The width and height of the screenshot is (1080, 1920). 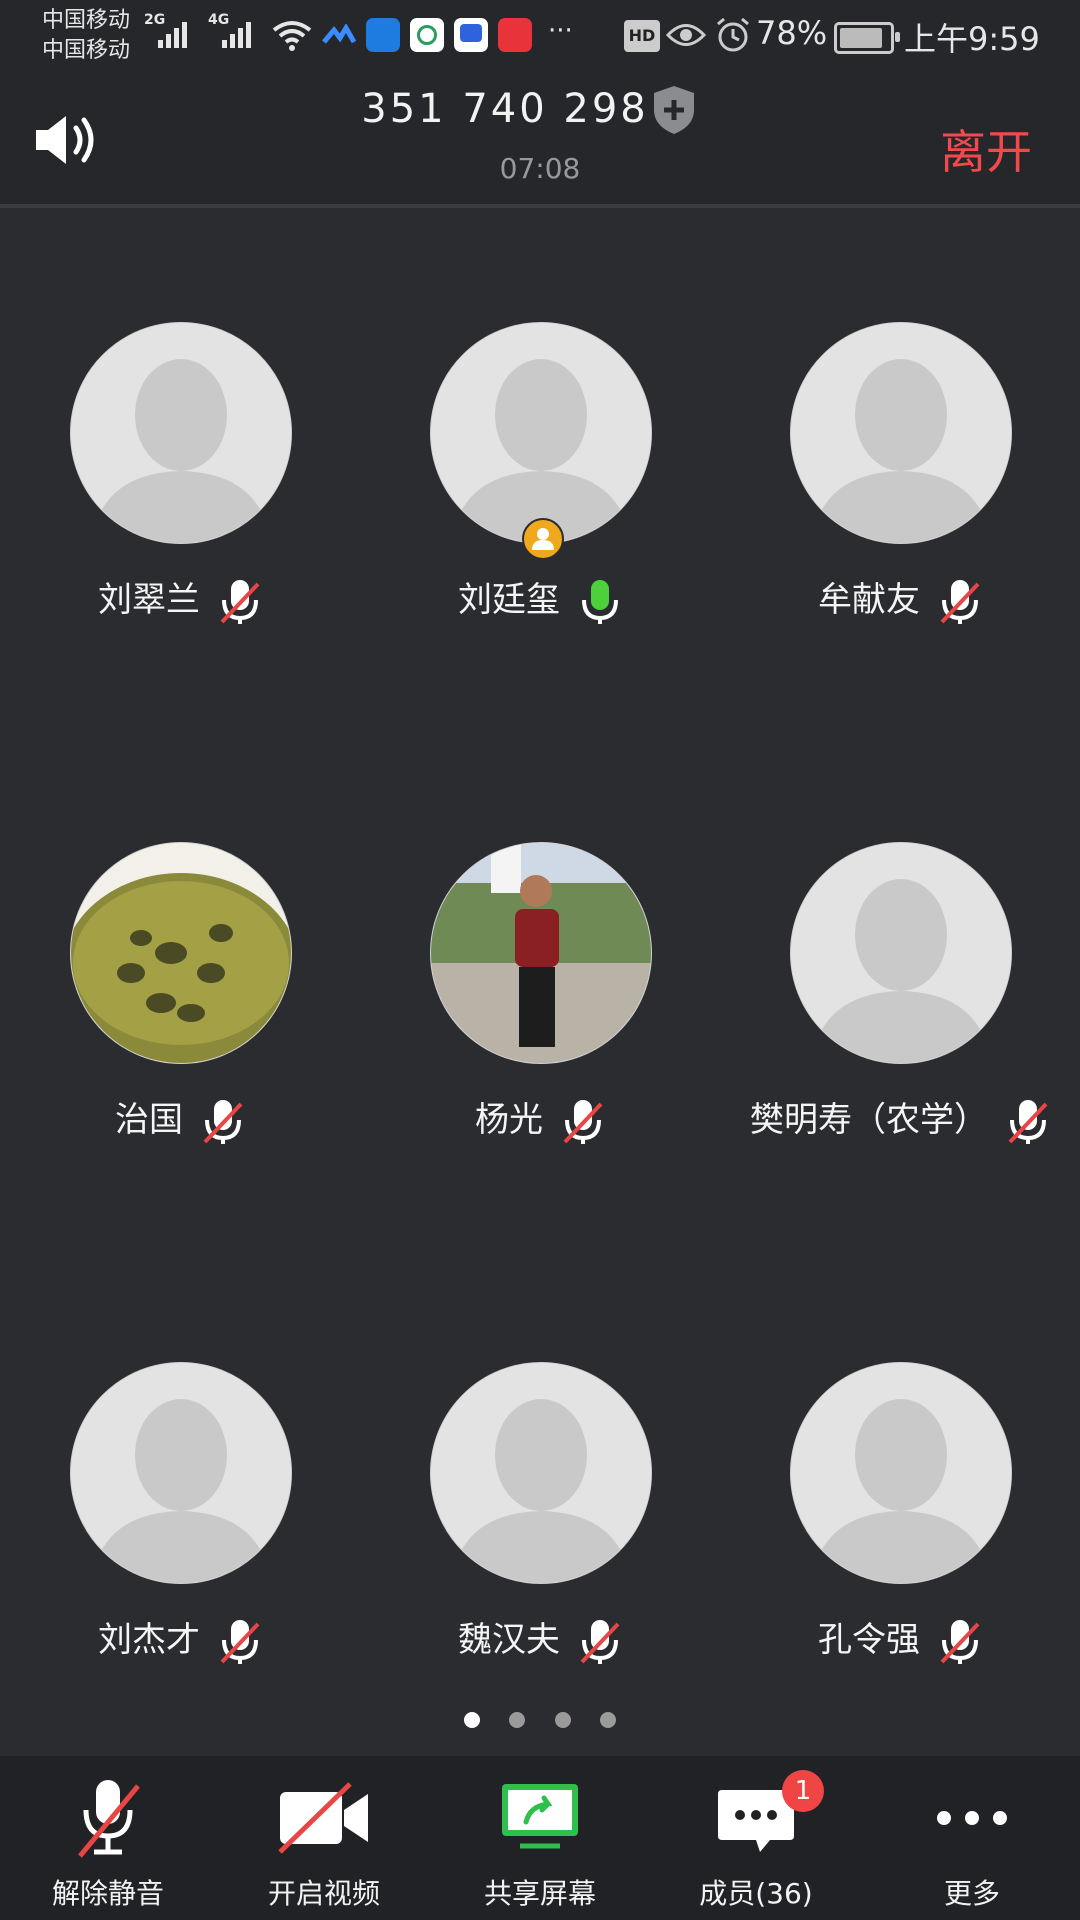 I want to click on start-video-button: 开启视频, so click(x=324, y=1838).